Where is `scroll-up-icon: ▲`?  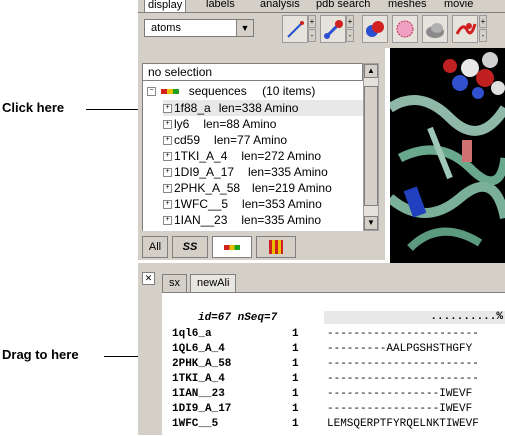
scroll-up-icon: ▲ is located at coordinates (371, 71).